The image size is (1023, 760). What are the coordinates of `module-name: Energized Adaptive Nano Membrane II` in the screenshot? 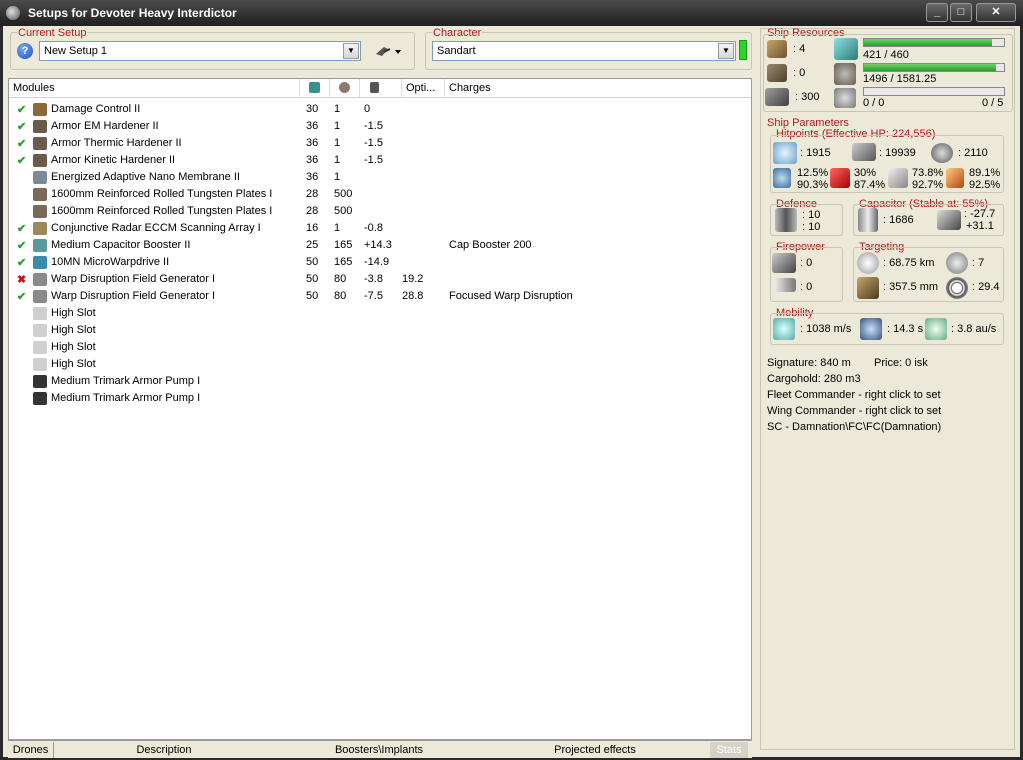 It's located at (145, 177).